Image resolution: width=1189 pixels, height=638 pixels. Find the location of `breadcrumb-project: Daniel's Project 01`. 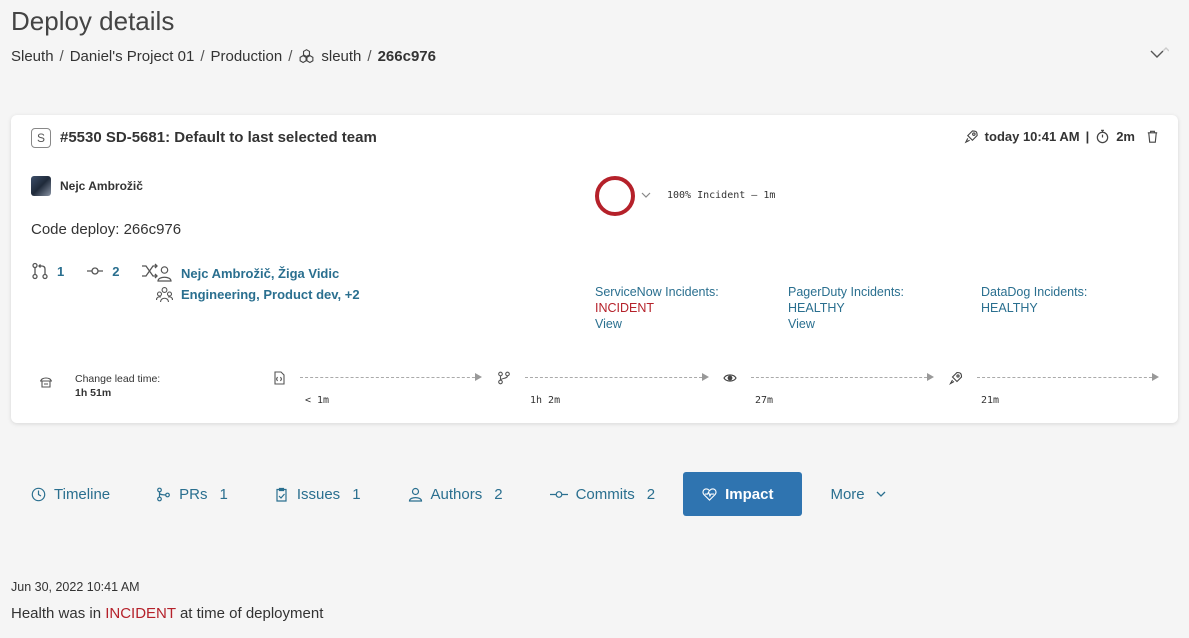

breadcrumb-project: Daniel's Project 01 is located at coordinates (132, 56).